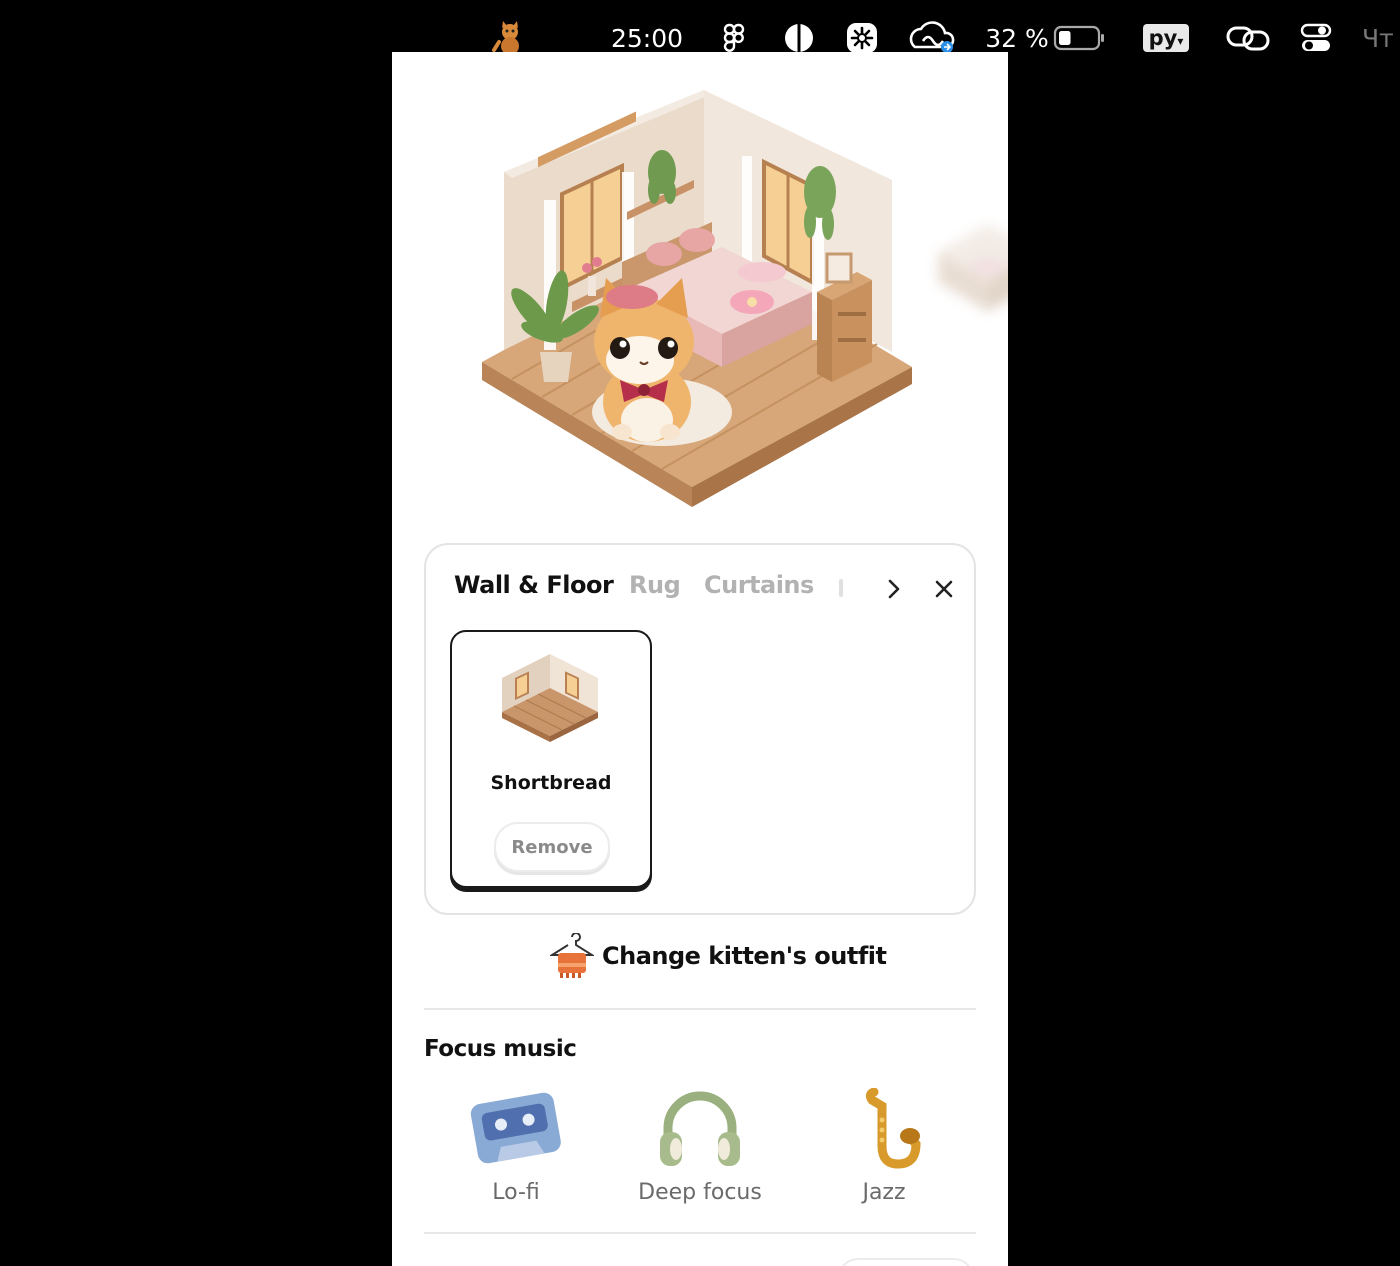 The height and width of the screenshot is (1266, 1400). What do you see at coordinates (702, 302) in the screenshot?
I see `room-illustration` at bounding box center [702, 302].